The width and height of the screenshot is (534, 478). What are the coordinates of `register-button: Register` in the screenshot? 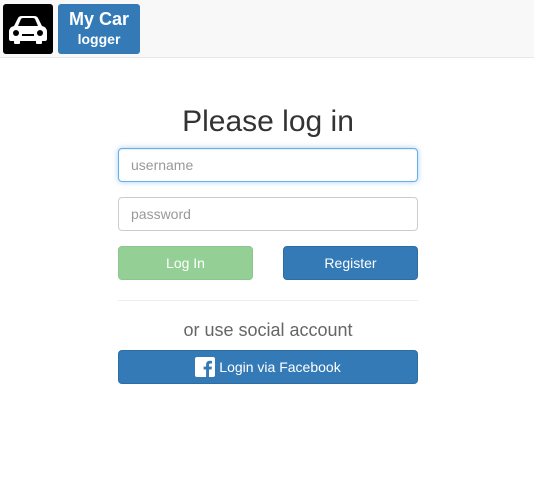 It's located at (350, 263).